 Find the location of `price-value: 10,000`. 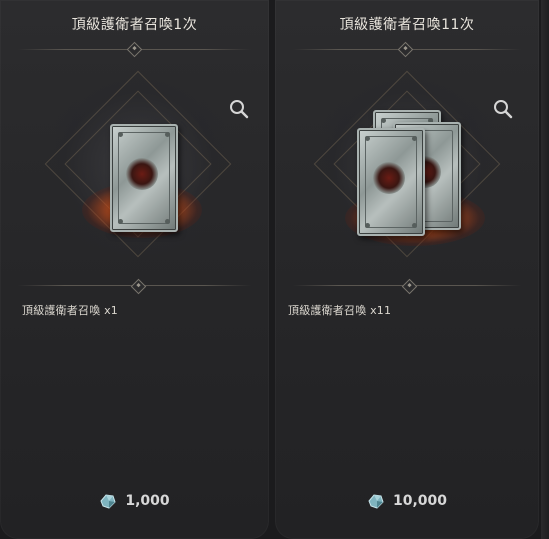

price-value: 10,000 is located at coordinates (420, 501).